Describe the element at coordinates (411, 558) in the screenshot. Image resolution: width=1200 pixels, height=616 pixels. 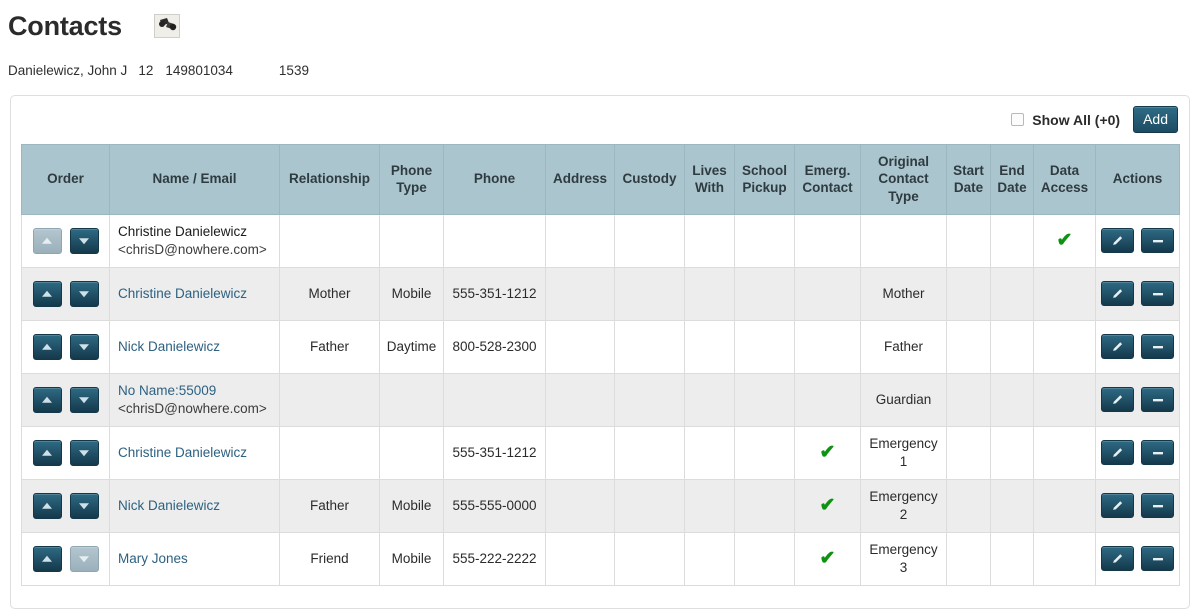
I see `phone-type-cell: Mobile` at that location.